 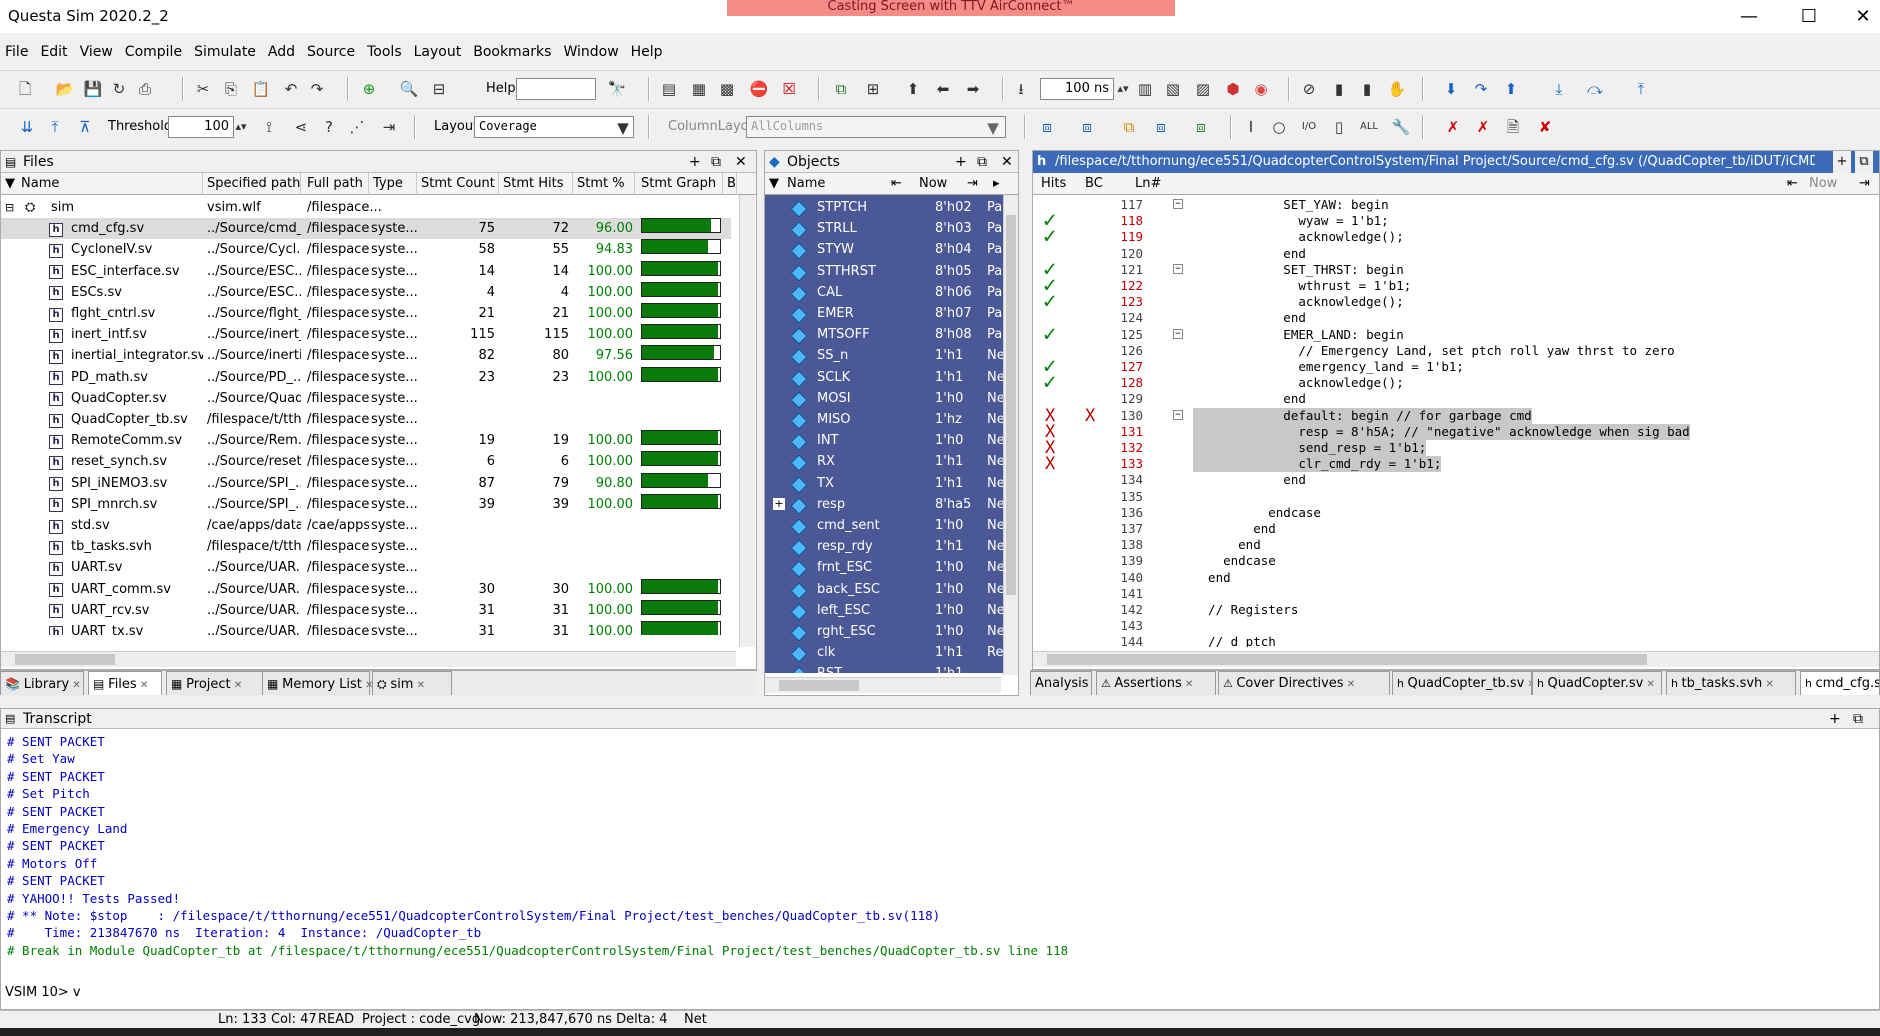 I want to click on step-over-back-icon: ⤼, so click(x=1595, y=89).